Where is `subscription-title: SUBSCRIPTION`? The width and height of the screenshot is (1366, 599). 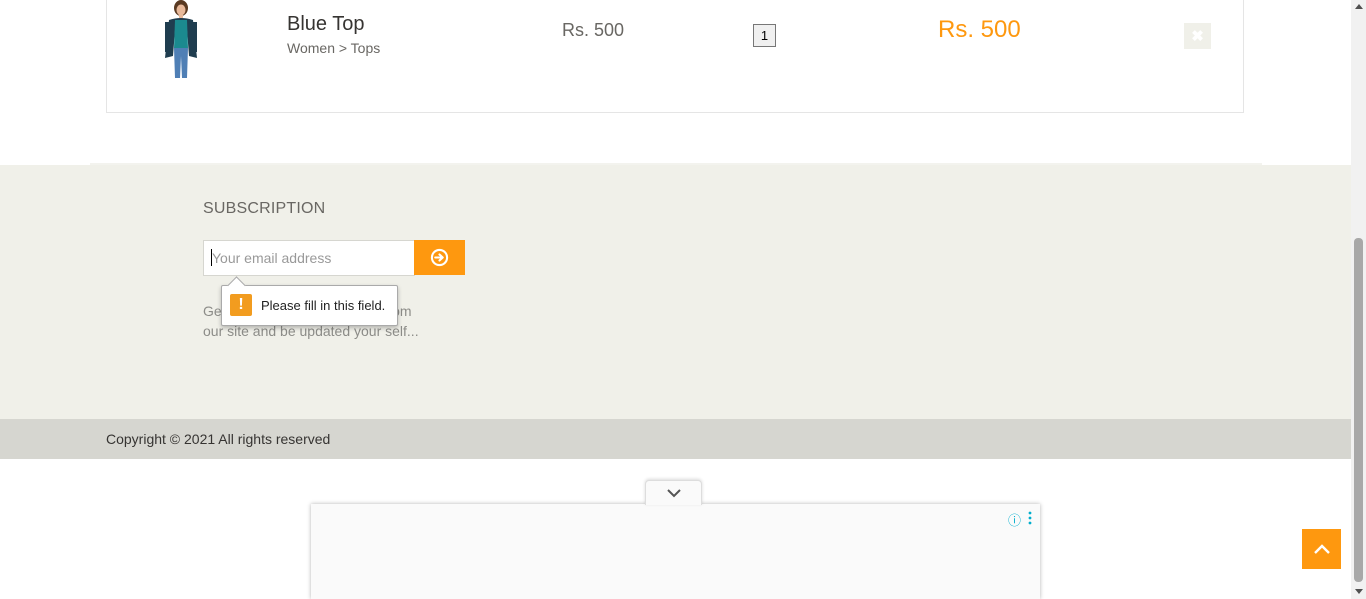
subscription-title: SUBSCRIPTION is located at coordinates (264, 208).